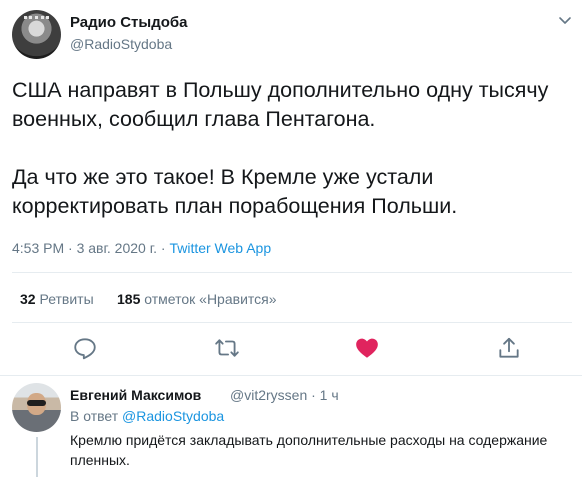 Image resolution: width=582 pixels, height=477 pixels. I want to click on likes-stat: 185 отметок «Нравится», so click(197, 299).